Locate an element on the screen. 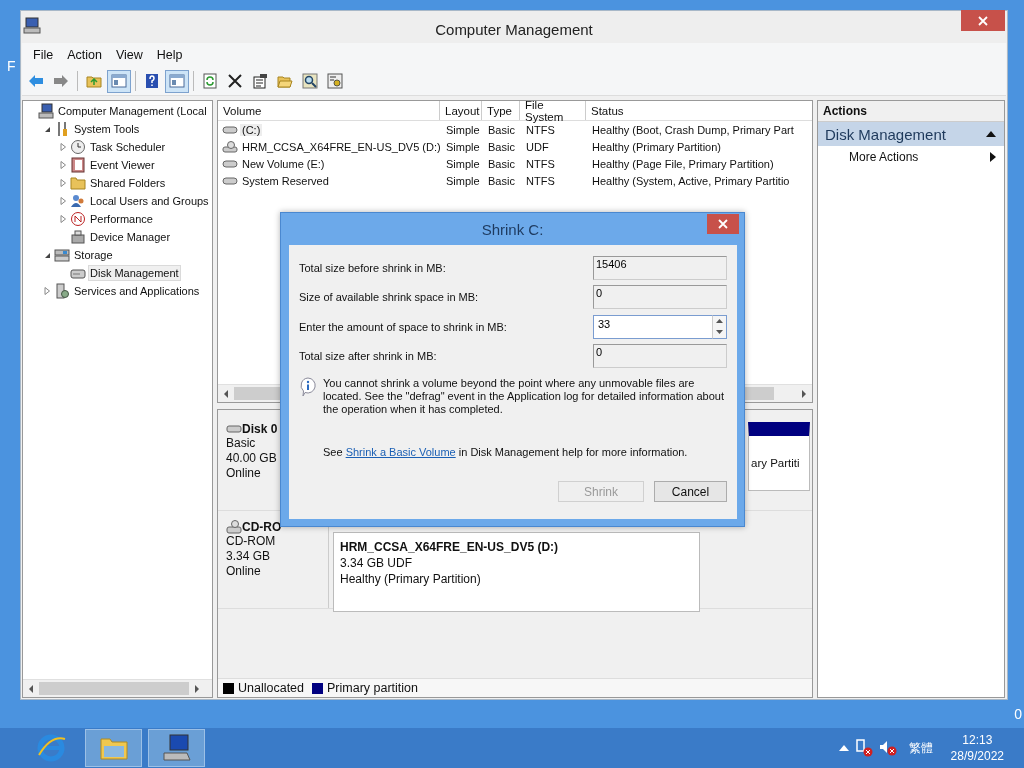 This screenshot has height=768, width=1024. action-link: More Actions is located at coordinates (884, 157).